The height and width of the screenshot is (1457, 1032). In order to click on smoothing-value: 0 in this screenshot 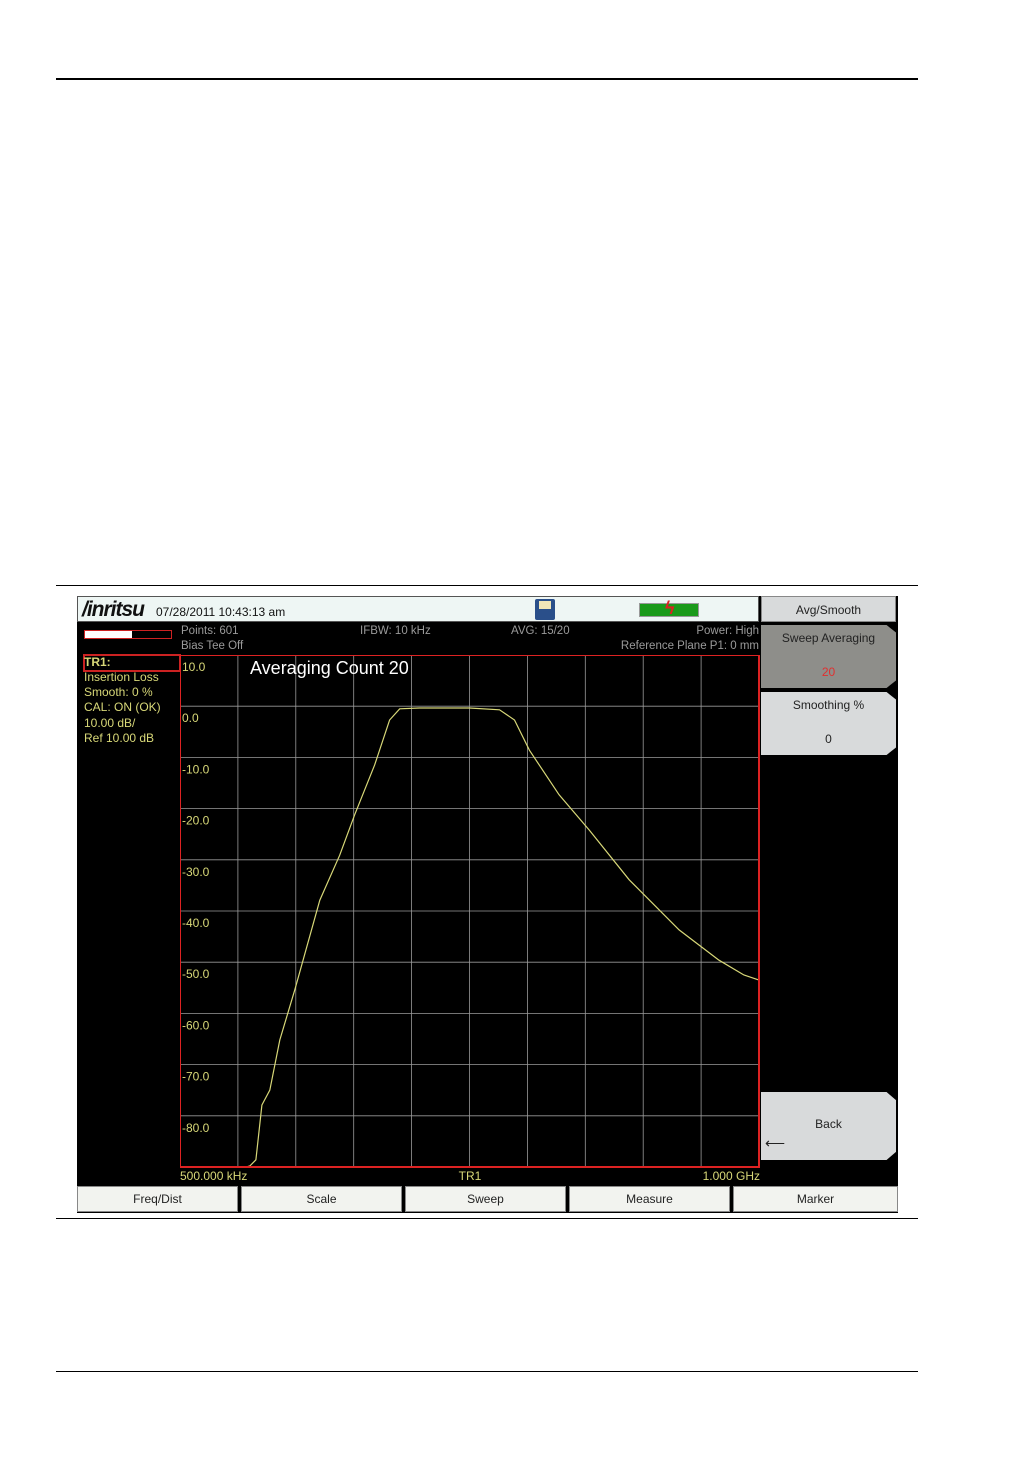, I will do `click(828, 739)`.